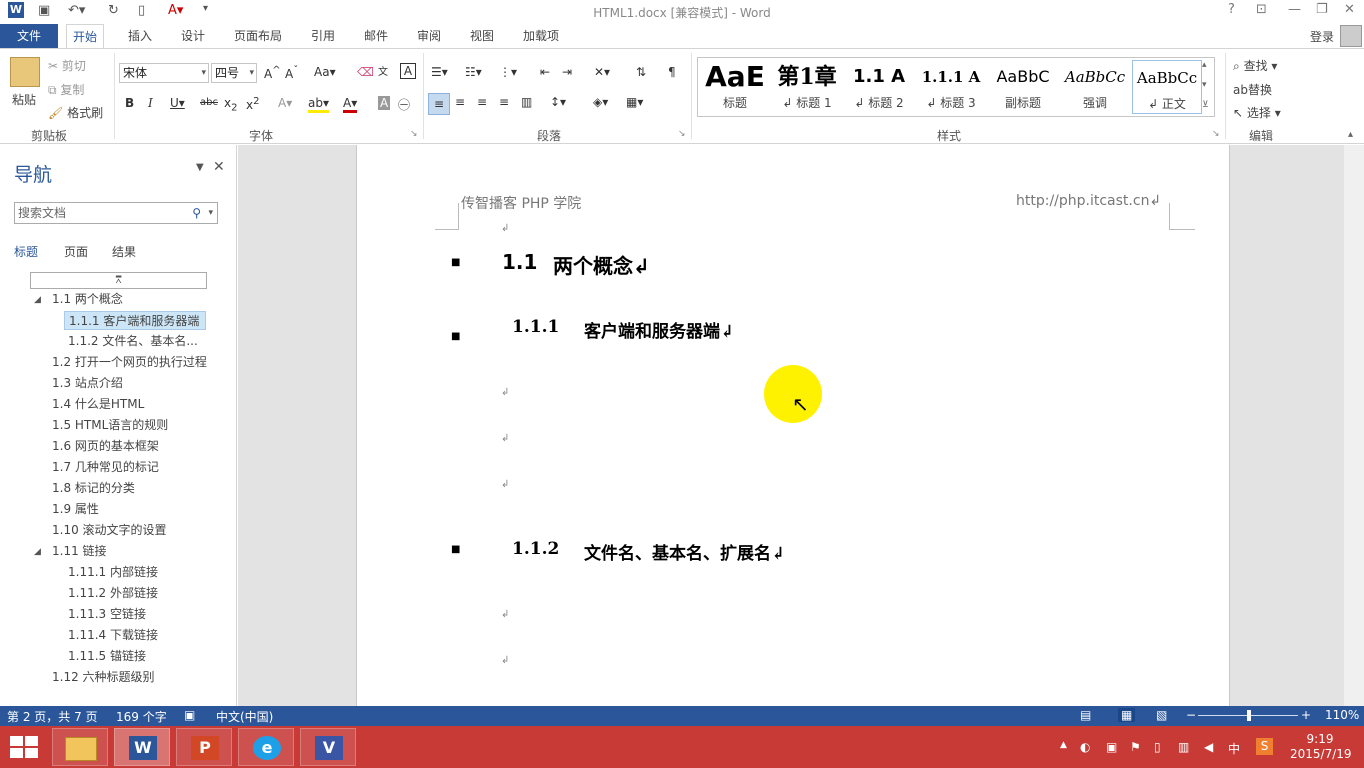 This screenshot has height=768, width=1364. I want to click on login-link: 登录, so click(1322, 36).